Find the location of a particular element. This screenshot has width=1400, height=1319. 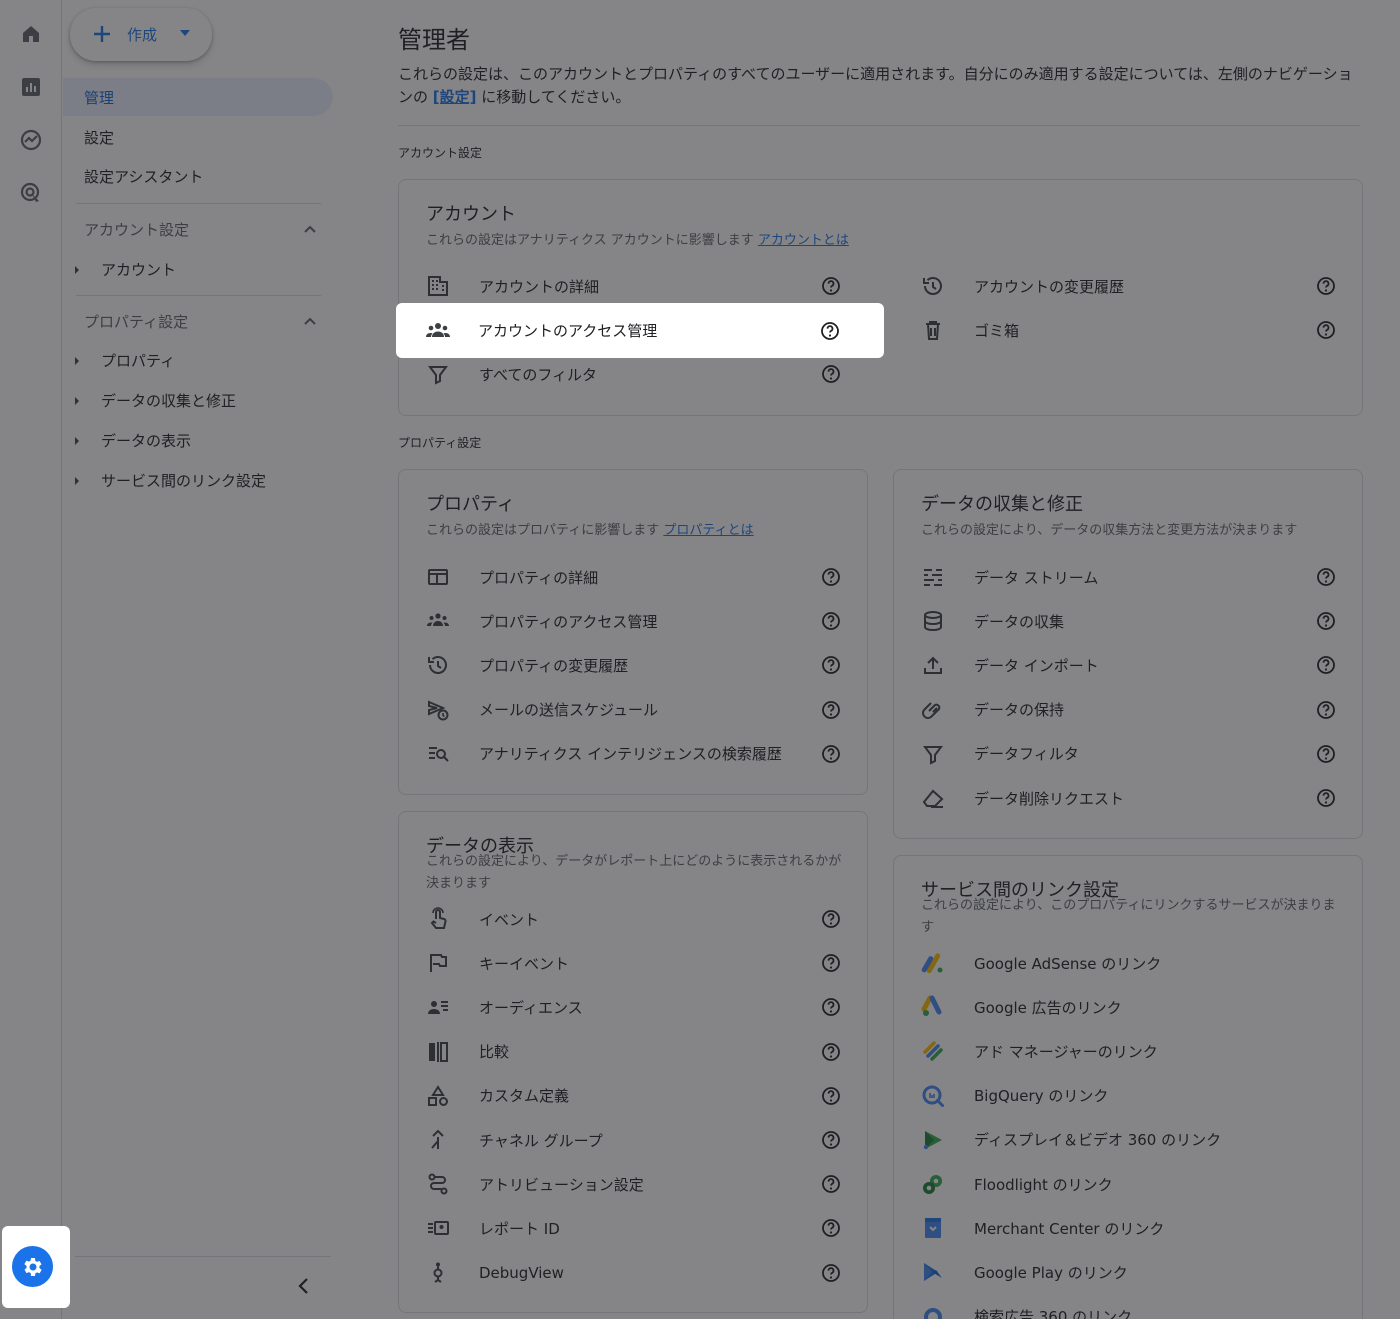

ad-manager-row: アド マネージャーのリンク is located at coordinates (1129, 1051).